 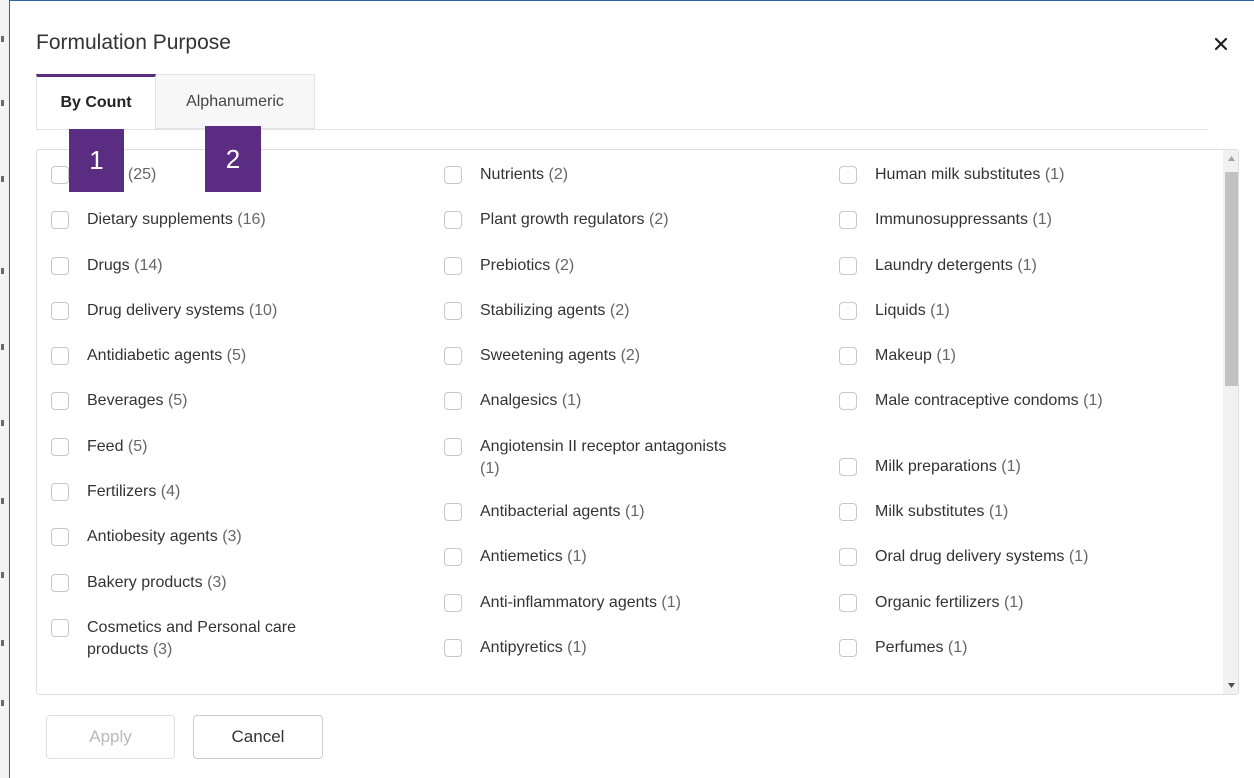 I want to click on checkbox-item: Drug delivery systems (10), so click(x=241, y=322).